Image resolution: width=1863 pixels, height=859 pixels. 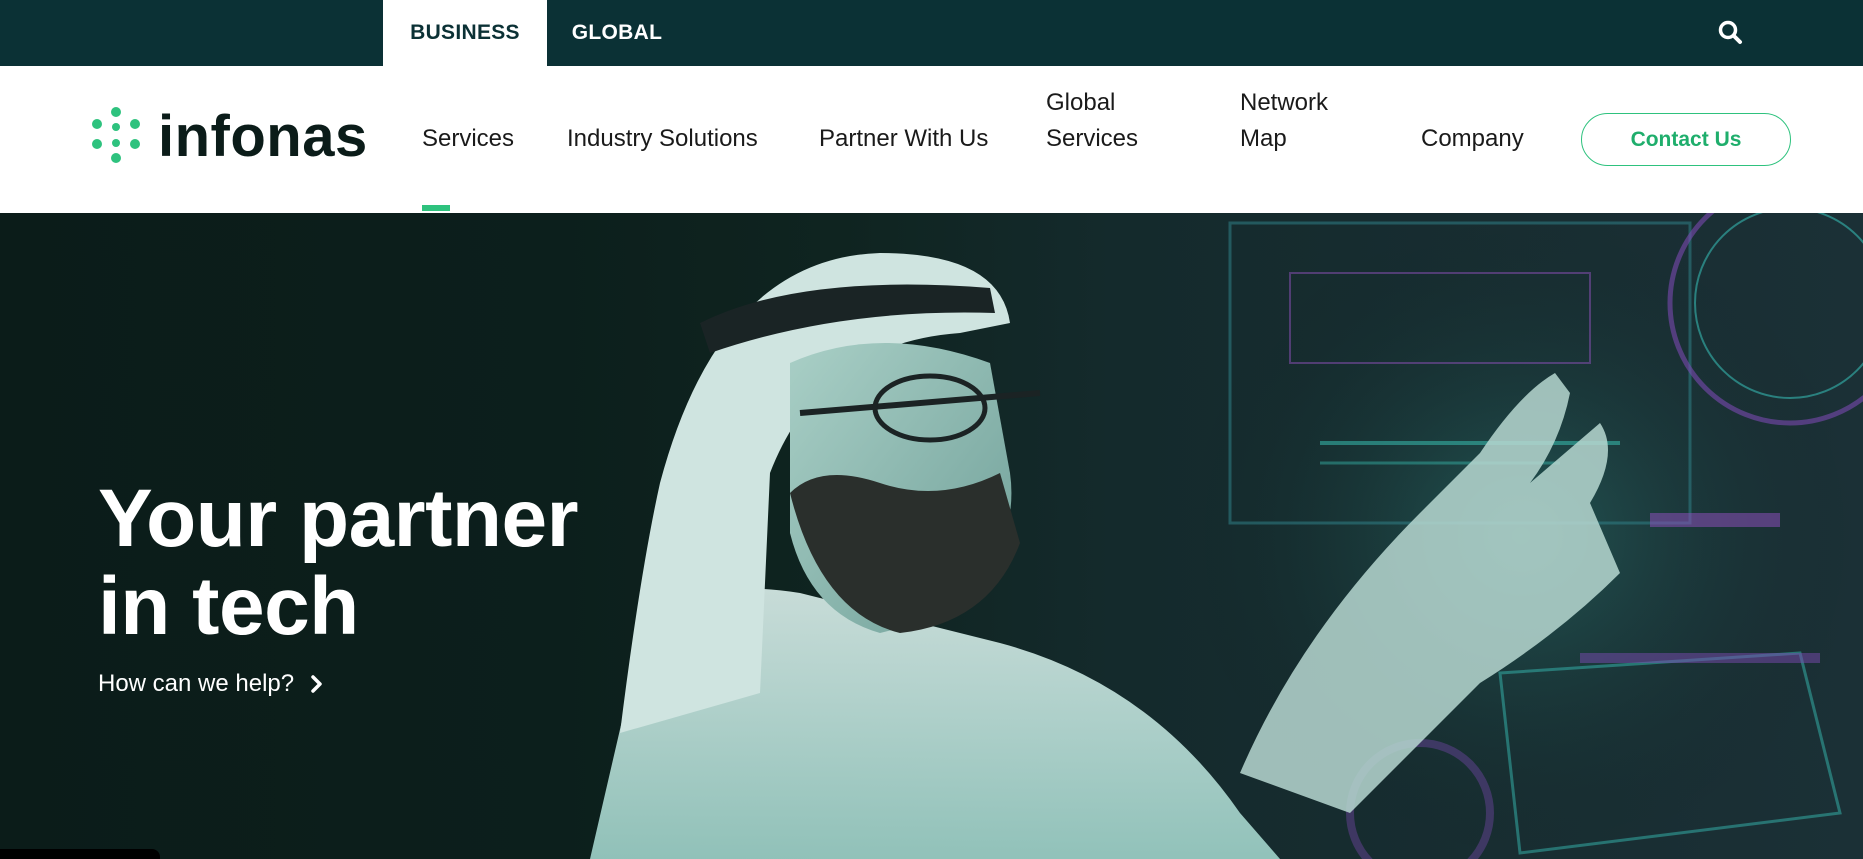 What do you see at coordinates (931, 33) in the screenshot?
I see `top-bar: BUSINESS GLOBAL` at bounding box center [931, 33].